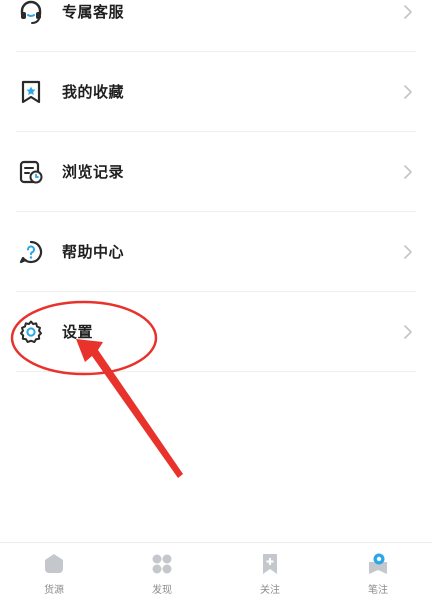 The height and width of the screenshot is (600, 432). Describe the element at coordinates (93, 92) in the screenshot. I see `menu-item-label: 我的收藏` at that location.